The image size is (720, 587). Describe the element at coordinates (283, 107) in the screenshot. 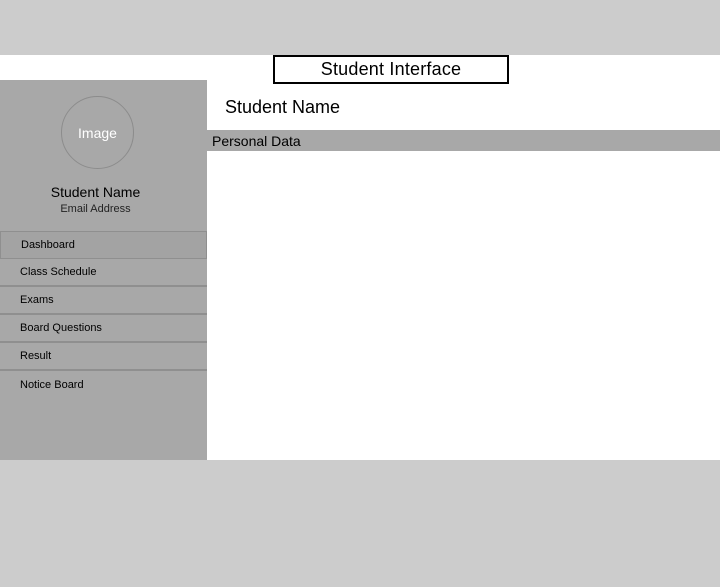

I see `main-student-name: Student Name` at that location.